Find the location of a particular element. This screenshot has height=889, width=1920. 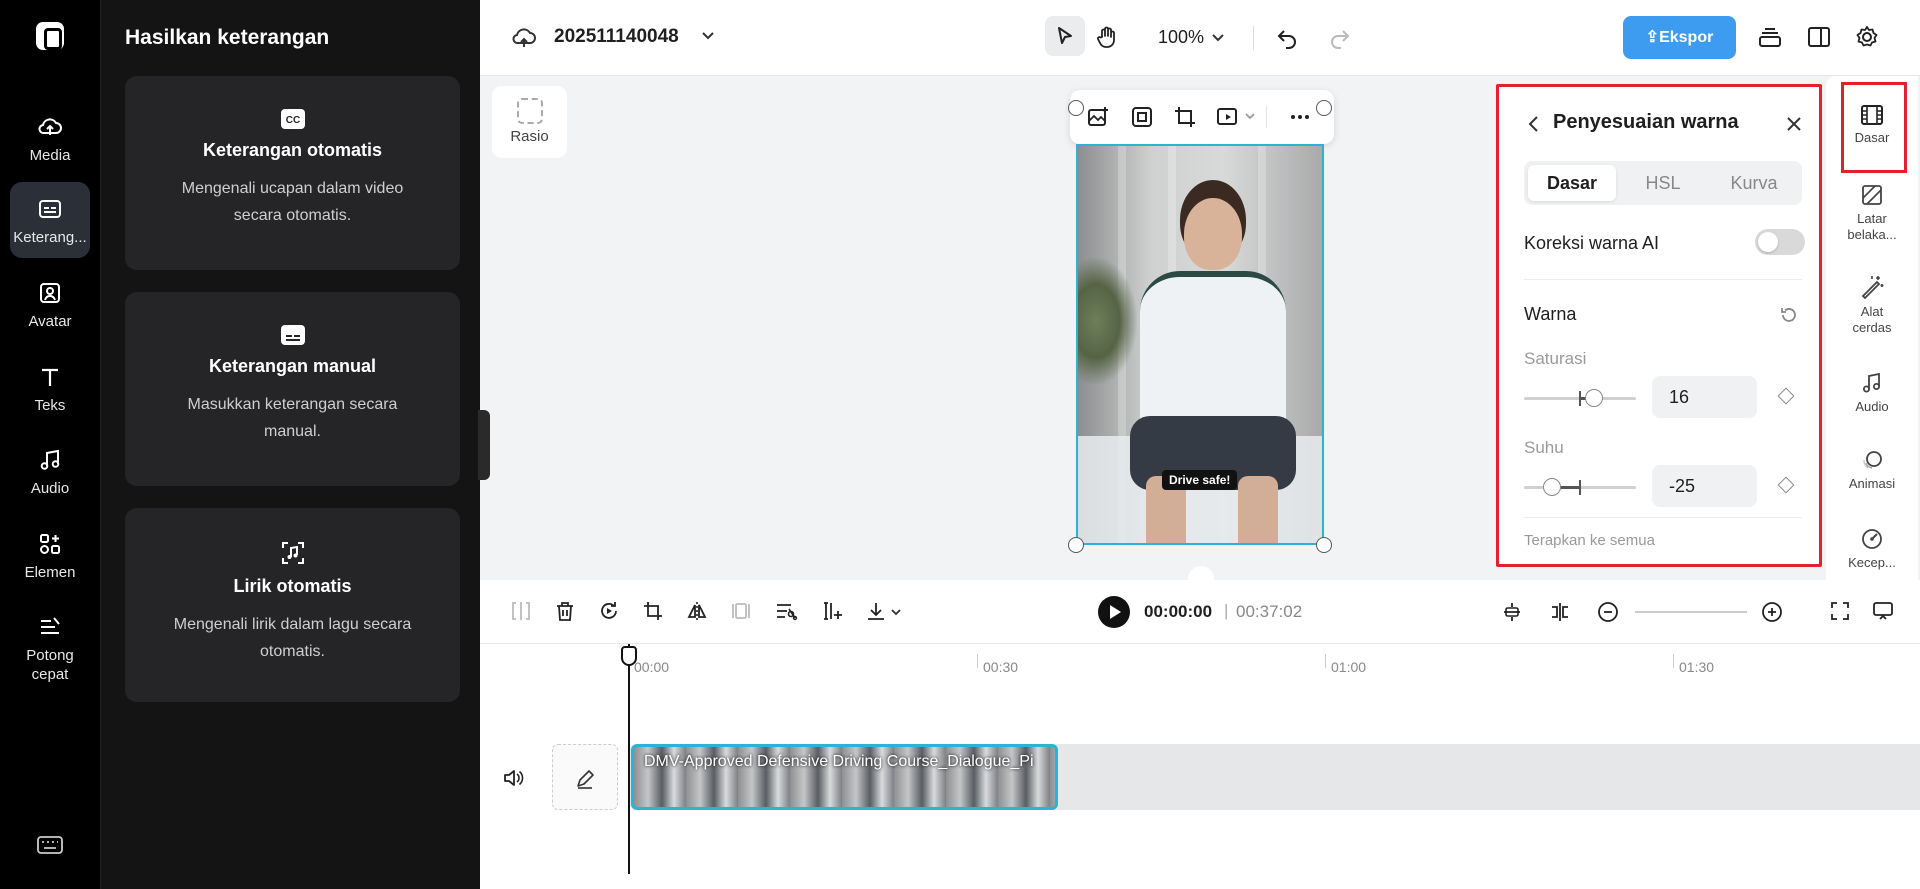

reset-icon is located at coordinates (1789, 315).